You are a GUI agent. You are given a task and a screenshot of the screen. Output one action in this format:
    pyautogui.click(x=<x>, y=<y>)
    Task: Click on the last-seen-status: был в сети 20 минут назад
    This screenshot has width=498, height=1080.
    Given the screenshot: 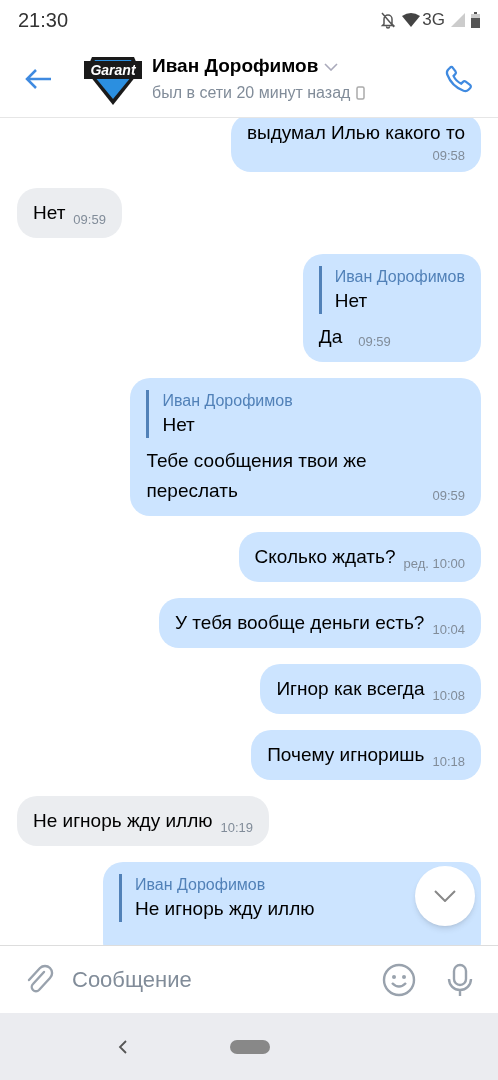 What is the action you would take?
    pyautogui.click(x=251, y=92)
    